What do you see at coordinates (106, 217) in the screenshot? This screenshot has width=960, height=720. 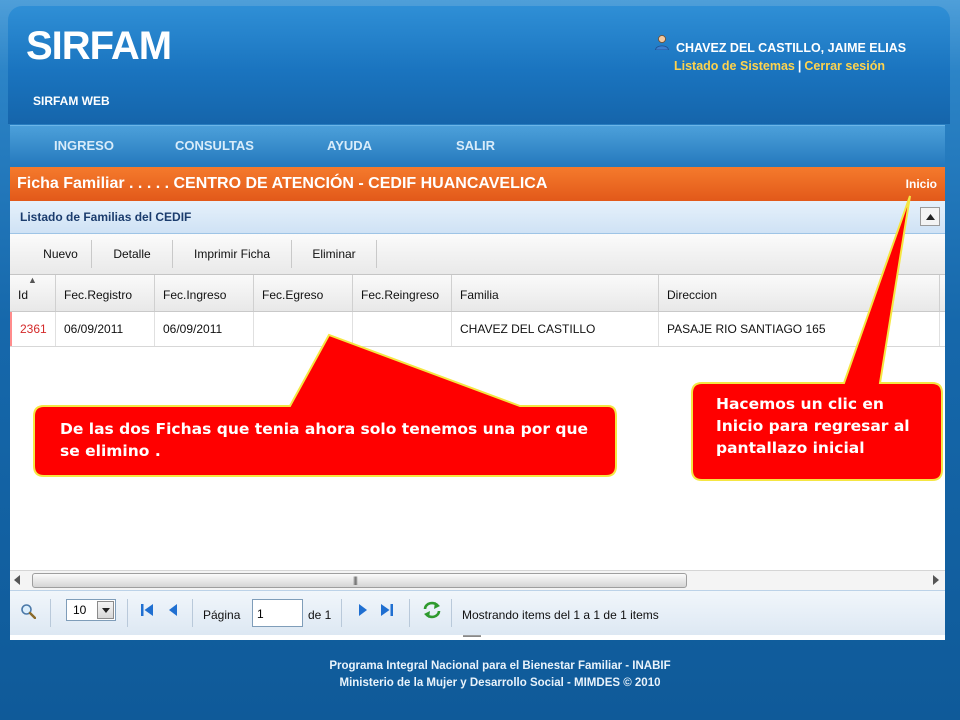 I see `grid-title: Listado de Familias del CEDIF` at bounding box center [106, 217].